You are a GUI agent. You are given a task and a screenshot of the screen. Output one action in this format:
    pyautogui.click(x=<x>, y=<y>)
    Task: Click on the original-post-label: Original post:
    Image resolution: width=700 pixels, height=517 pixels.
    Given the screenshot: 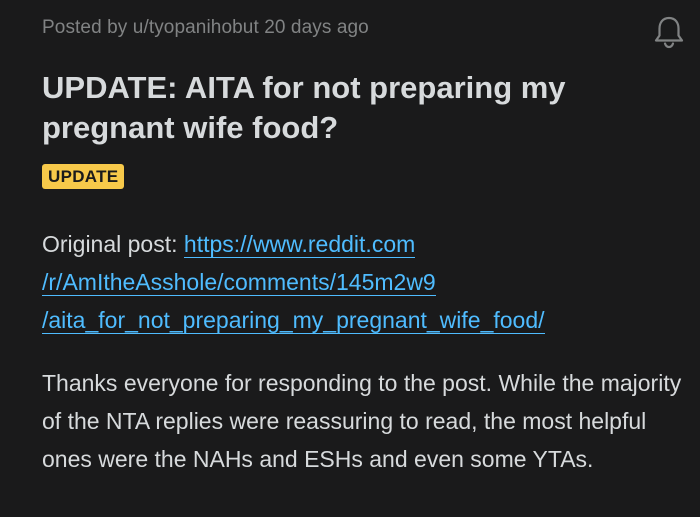 What is the action you would take?
    pyautogui.click(x=113, y=244)
    